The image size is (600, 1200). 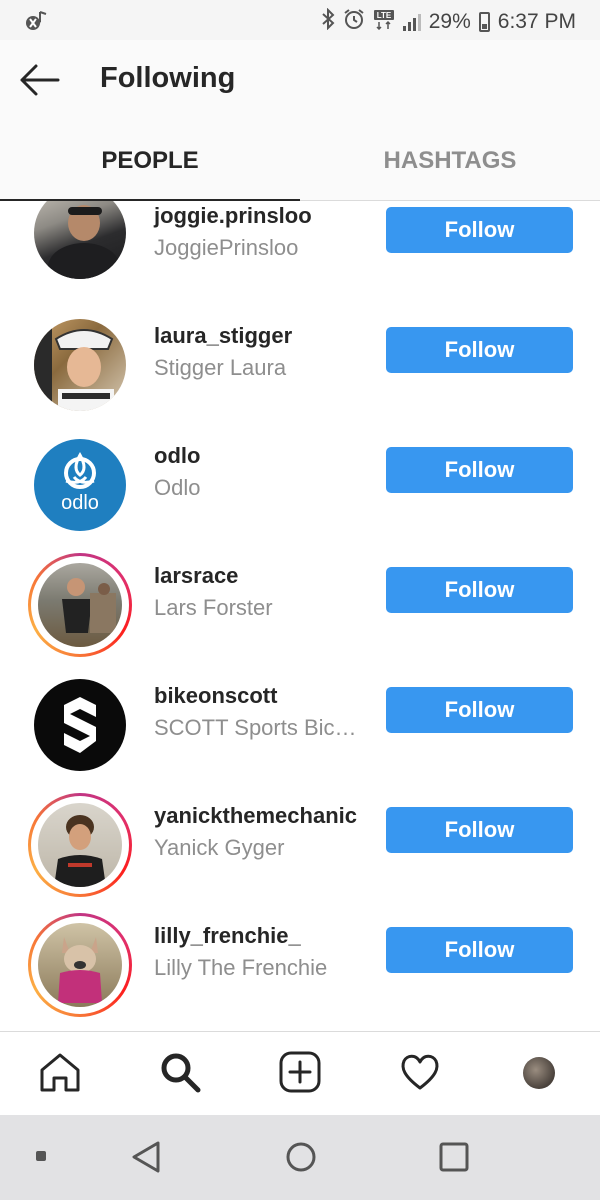 What do you see at coordinates (196, 576) in the screenshot?
I see `username: larsrace` at bounding box center [196, 576].